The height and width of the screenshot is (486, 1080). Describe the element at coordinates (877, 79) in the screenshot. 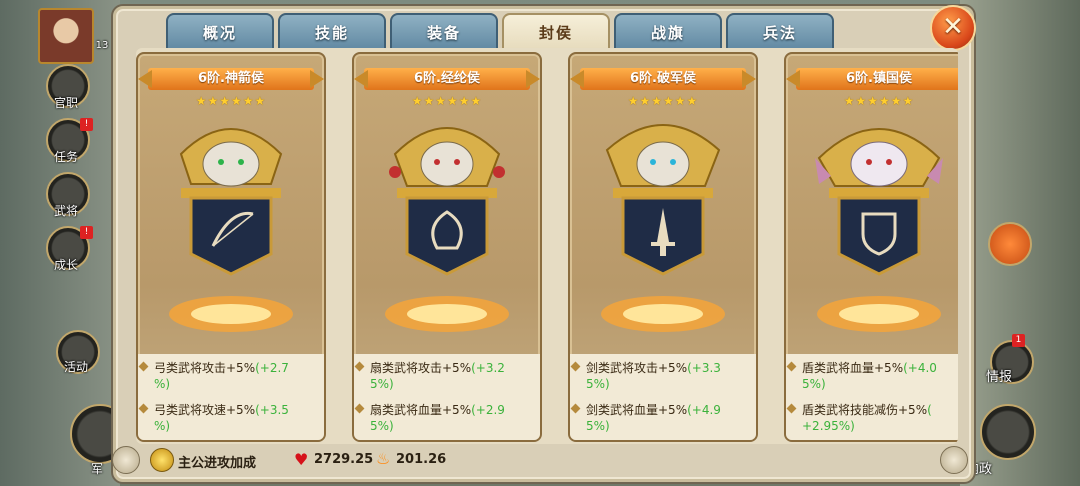

I see `card-title: 6阶.镇国侯` at that location.